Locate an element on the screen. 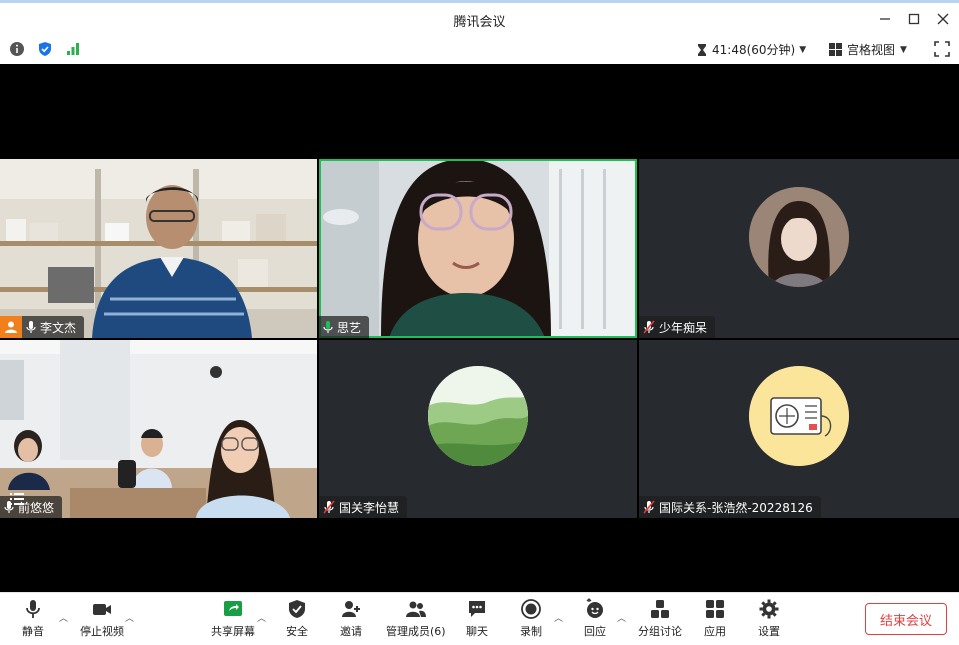  react-button: 回应 is located at coordinates (595, 618).